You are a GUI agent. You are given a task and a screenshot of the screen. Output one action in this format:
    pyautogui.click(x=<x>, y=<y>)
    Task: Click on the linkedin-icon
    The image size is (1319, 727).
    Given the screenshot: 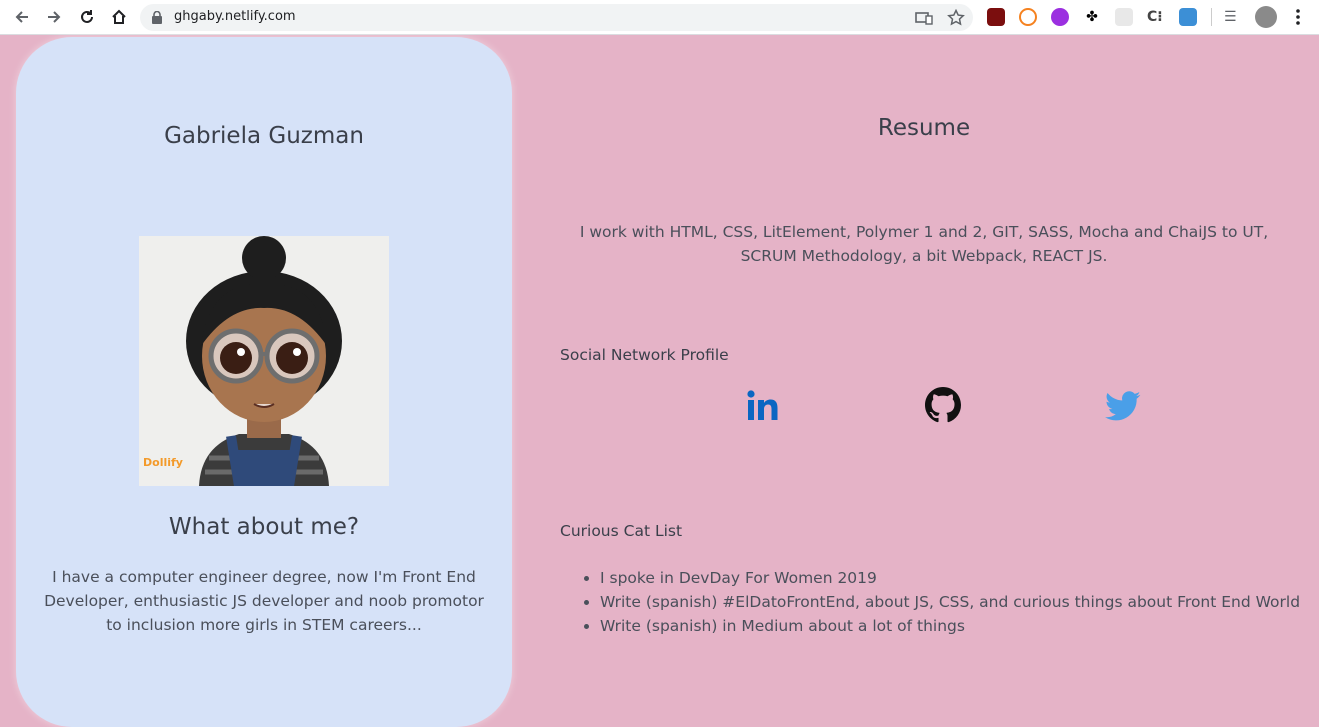 What is the action you would take?
    pyautogui.click(x=762, y=405)
    